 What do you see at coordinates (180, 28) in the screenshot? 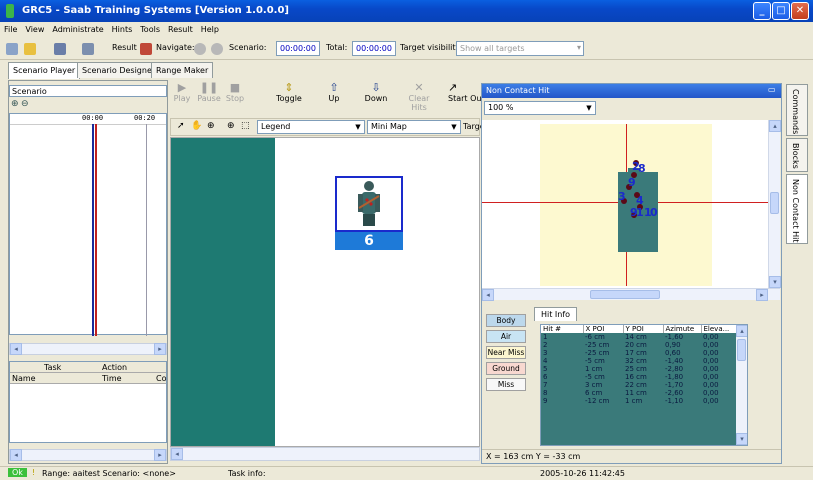
I see `menu-result: Result` at bounding box center [180, 28].